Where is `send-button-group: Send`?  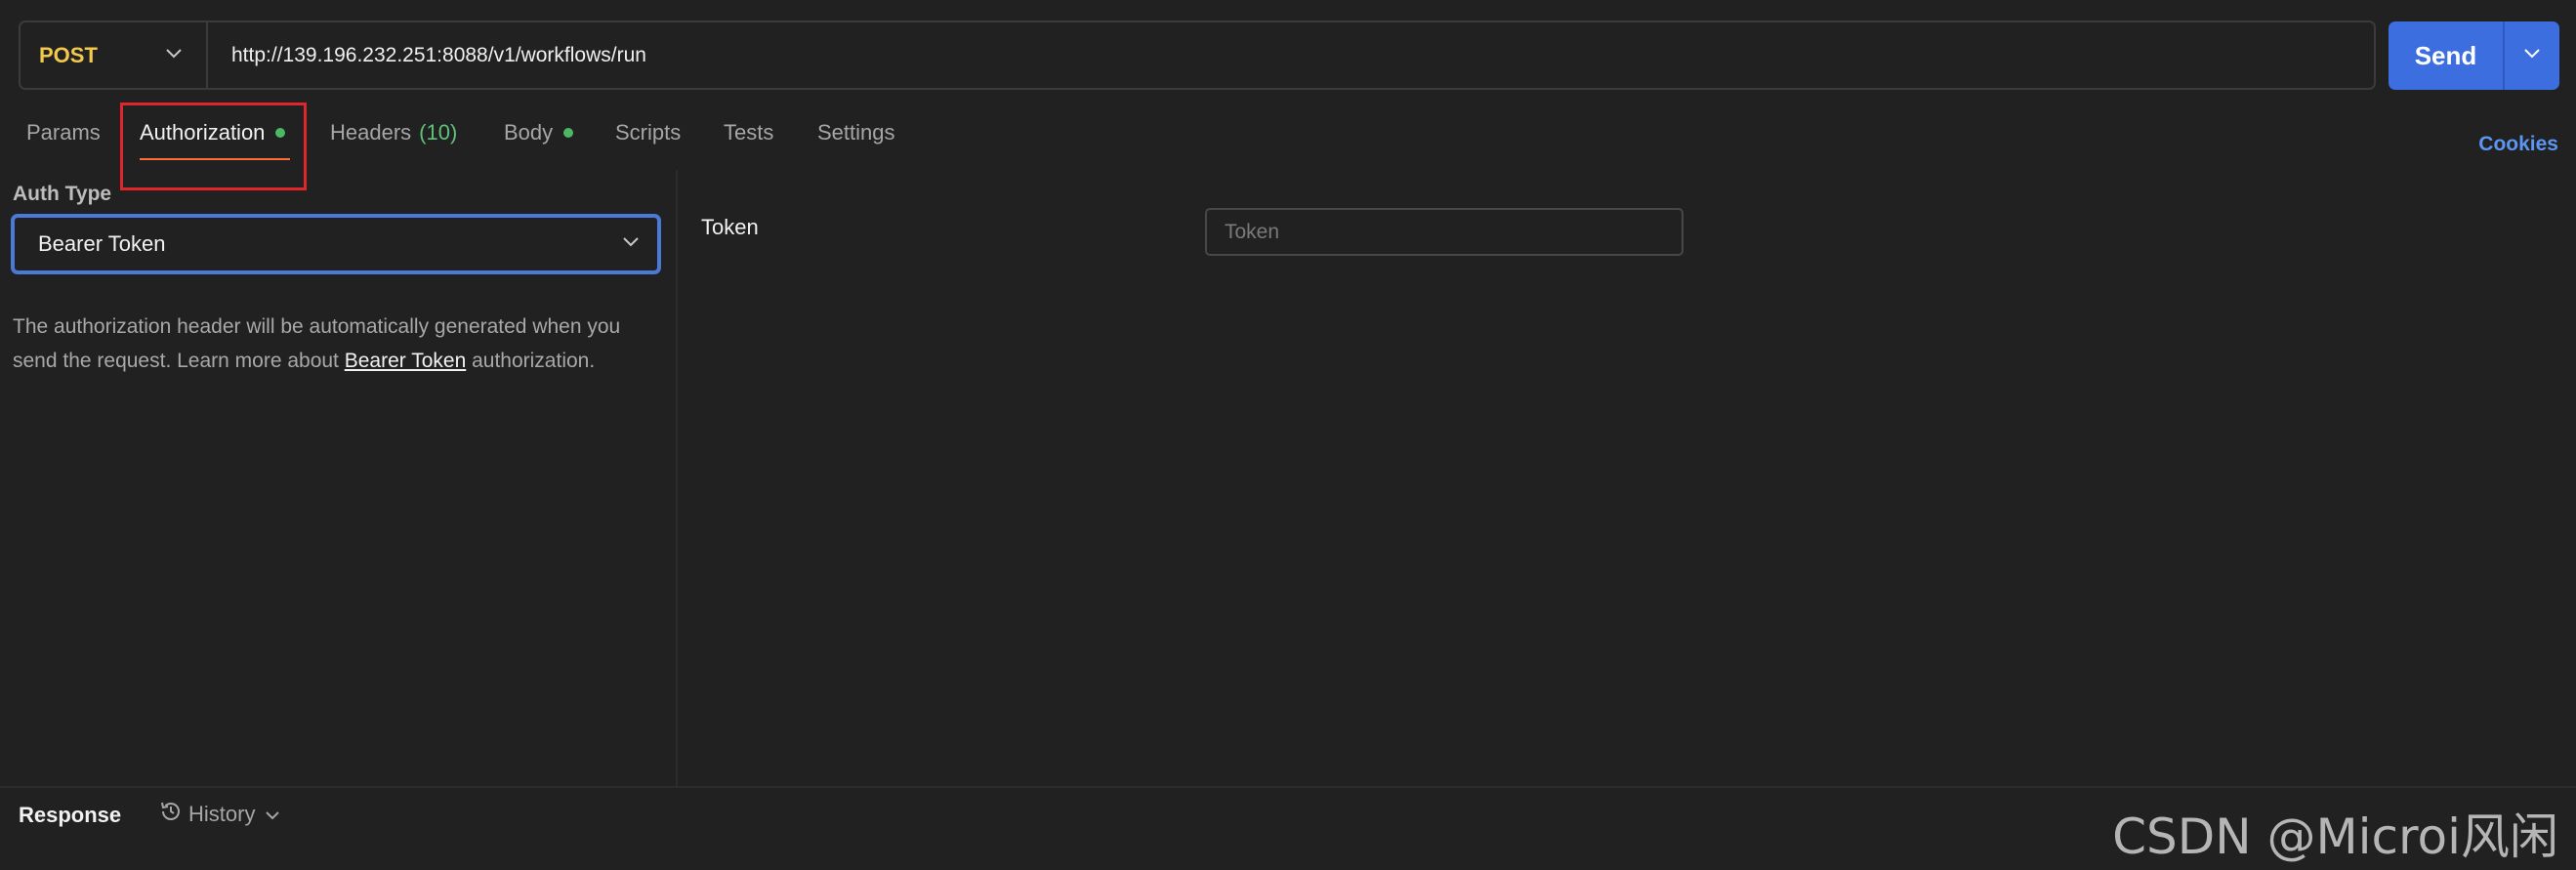
send-button-group: Send is located at coordinates (2474, 55).